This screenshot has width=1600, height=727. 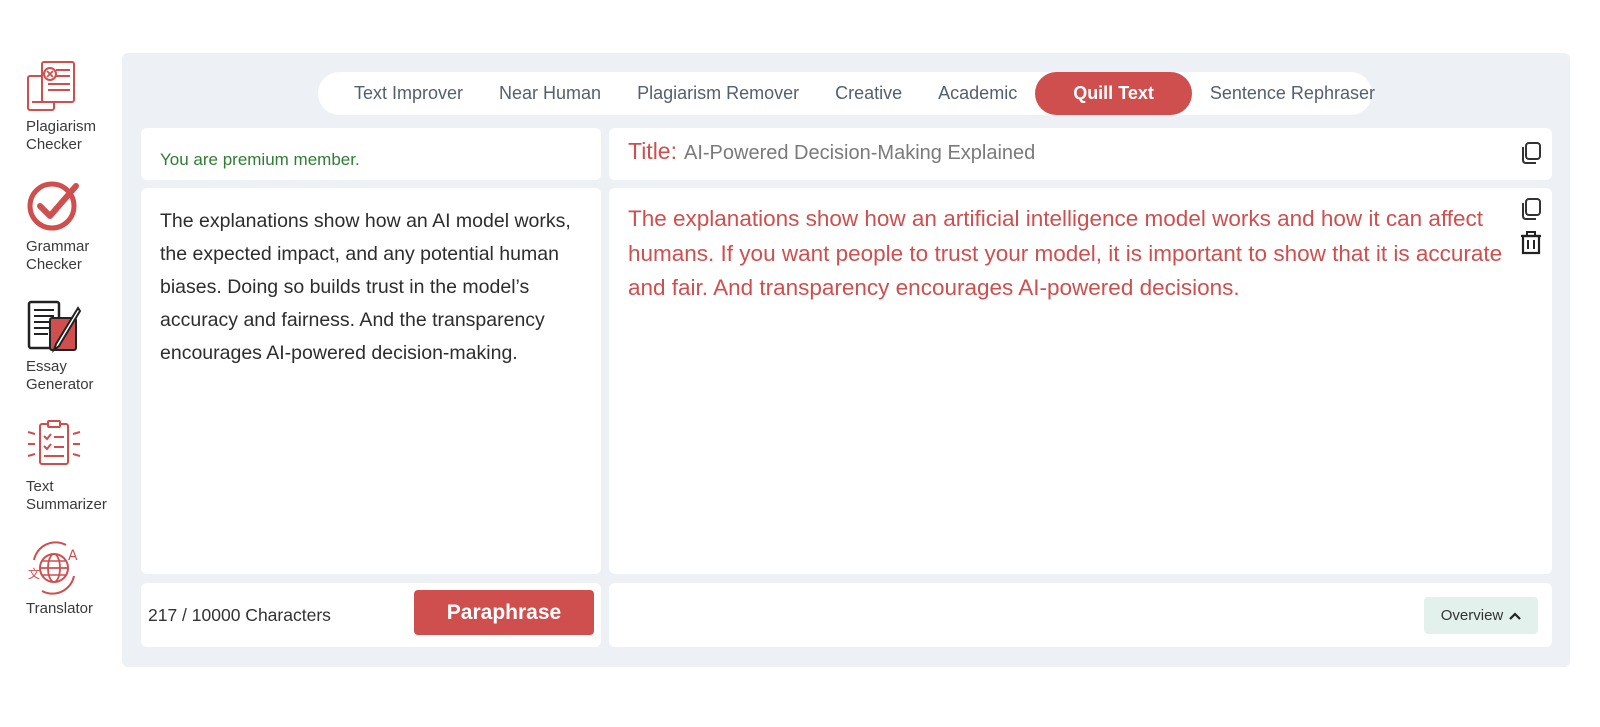 What do you see at coordinates (371, 154) in the screenshot?
I see `premium-status-card: You are premium member.` at bounding box center [371, 154].